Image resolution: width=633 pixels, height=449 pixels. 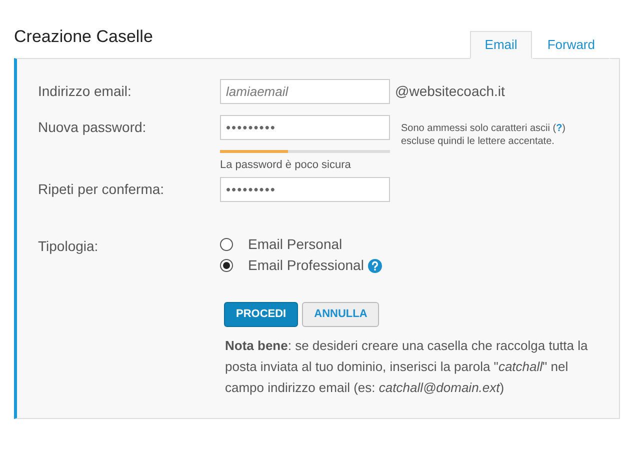 I want to click on help-icon, so click(x=375, y=265).